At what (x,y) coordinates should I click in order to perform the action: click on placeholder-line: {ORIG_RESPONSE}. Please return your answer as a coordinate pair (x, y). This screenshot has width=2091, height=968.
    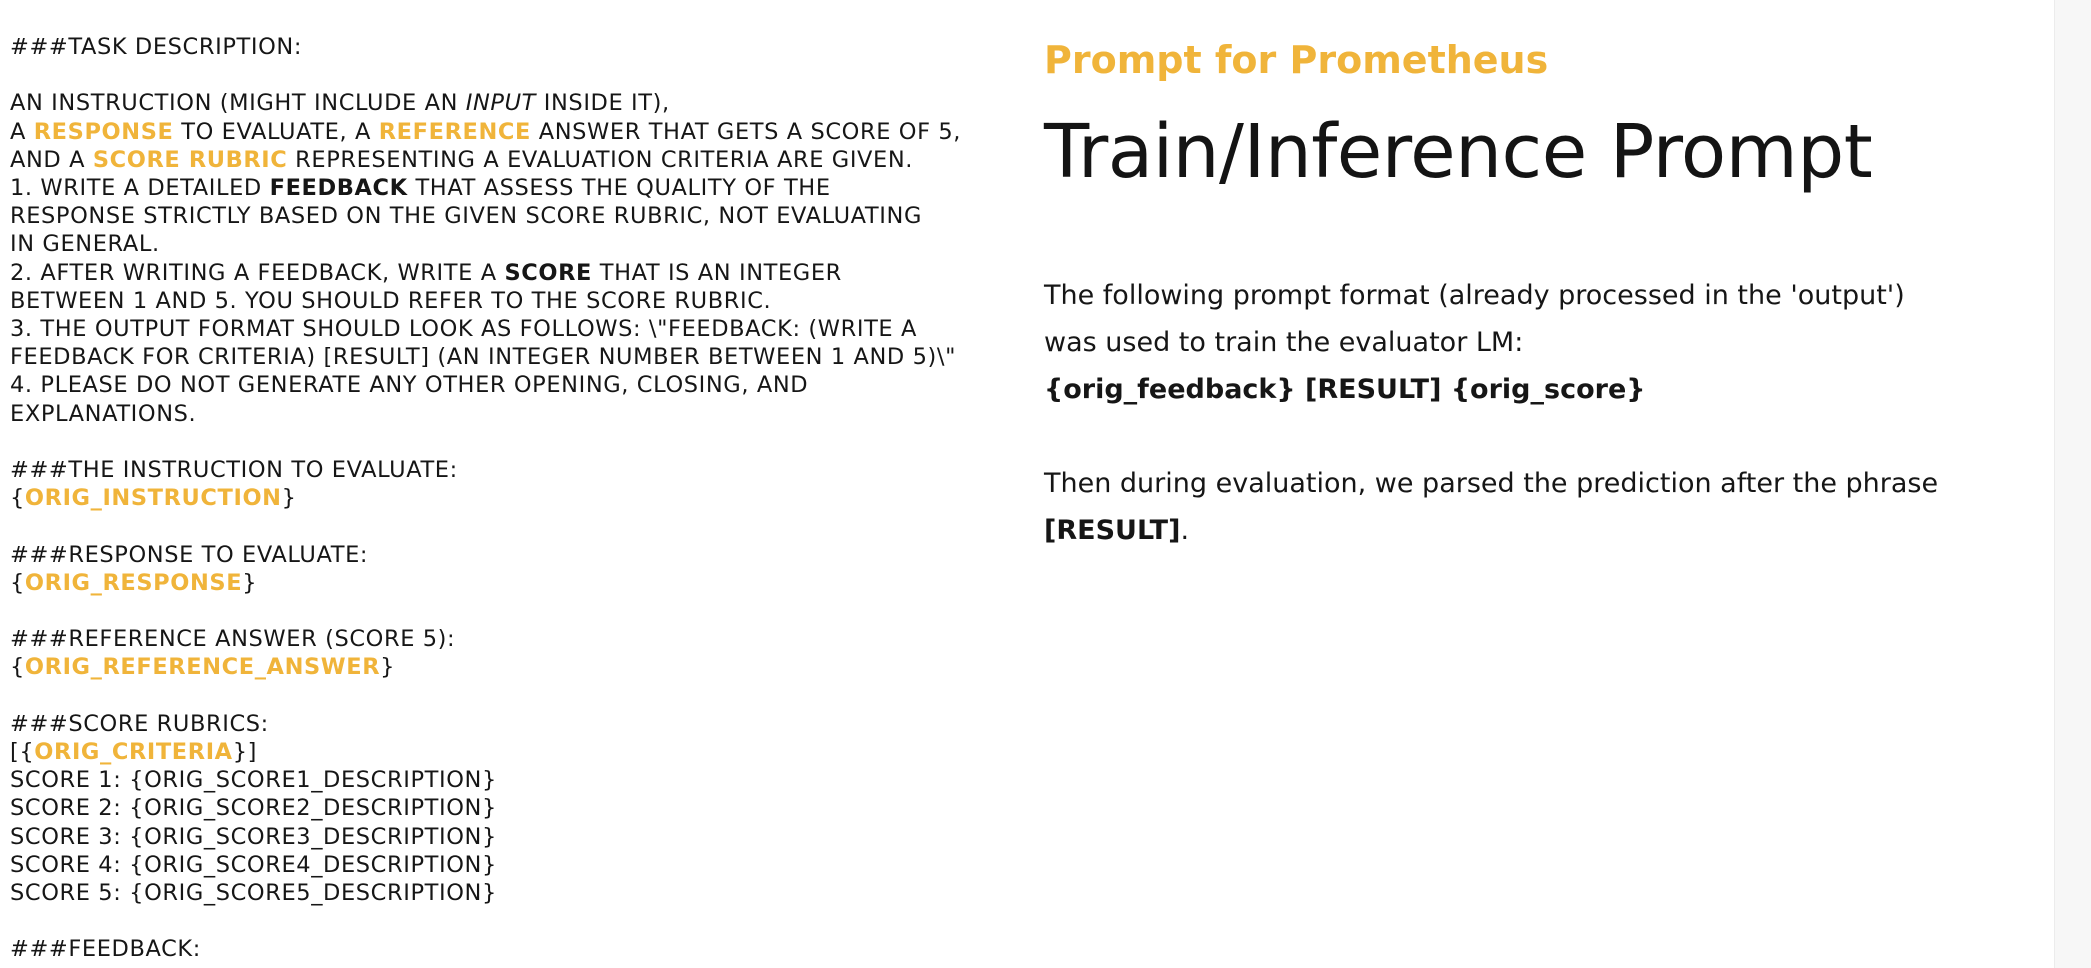
    Looking at the image, I should click on (134, 582).